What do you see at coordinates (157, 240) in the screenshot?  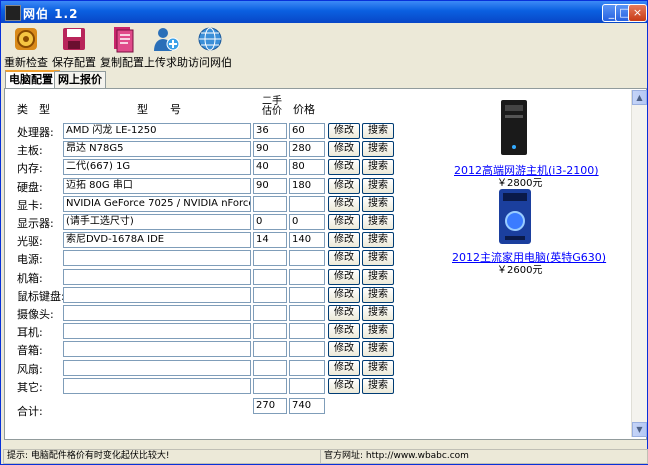 I see `model-field: 索尼DVD-1678A IDE` at bounding box center [157, 240].